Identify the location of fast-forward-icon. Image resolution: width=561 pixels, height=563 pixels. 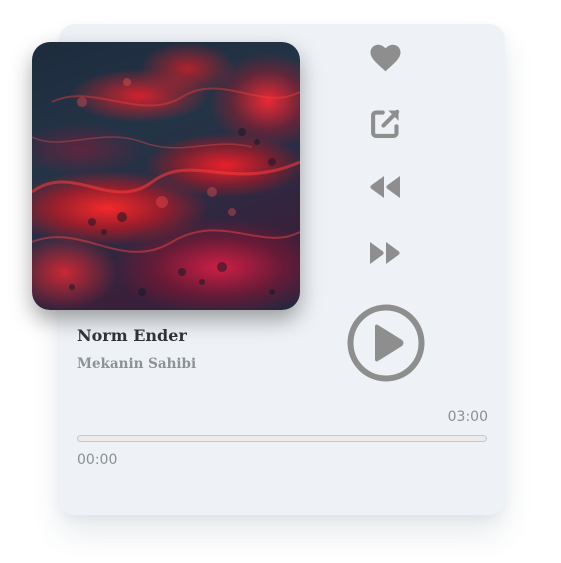
(385, 253).